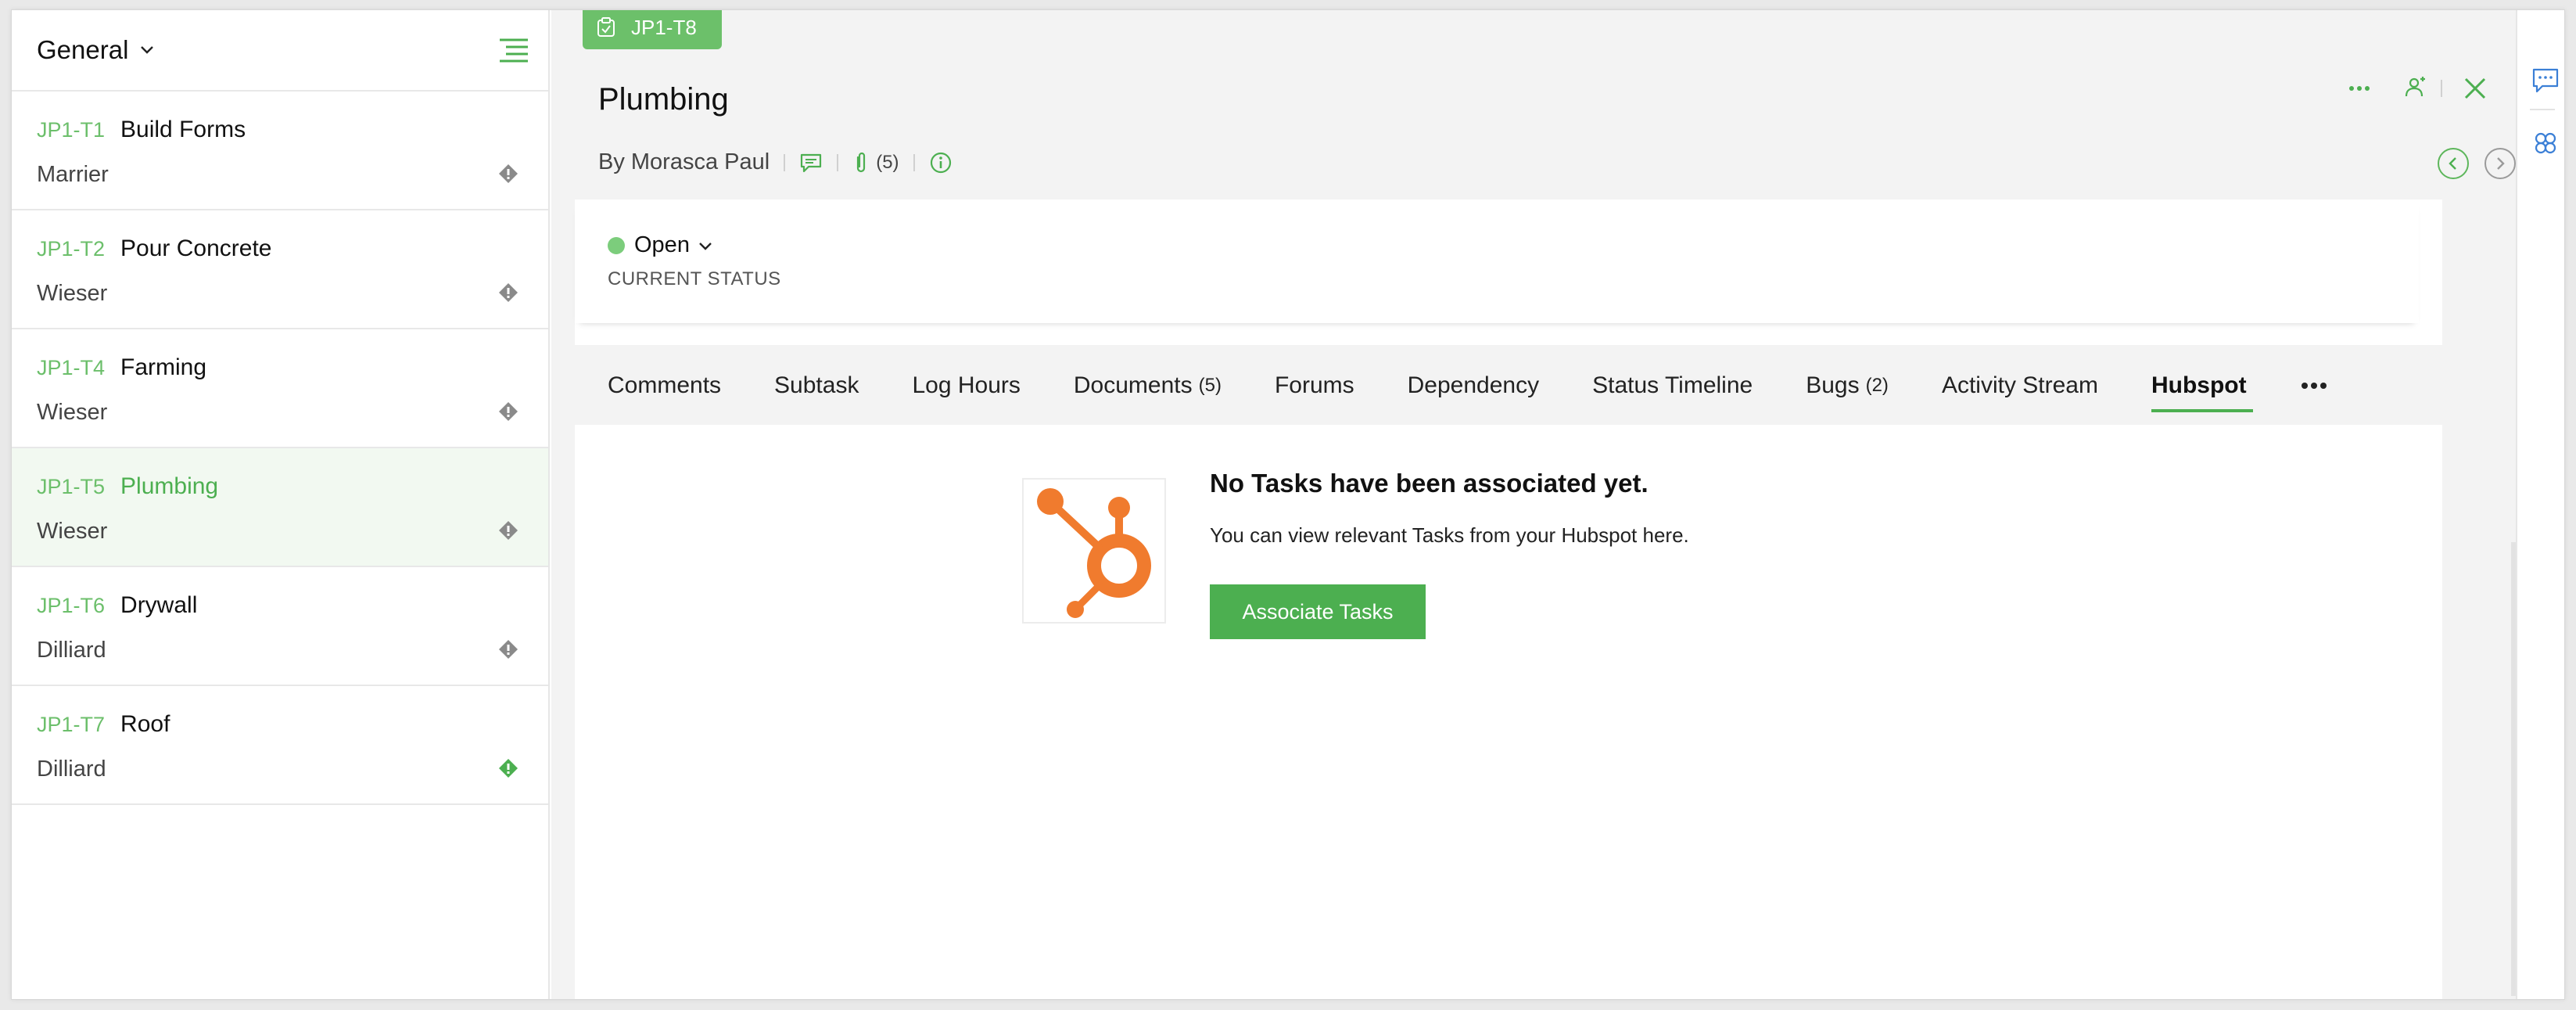  I want to click on tab-label: Subtask, so click(816, 385).